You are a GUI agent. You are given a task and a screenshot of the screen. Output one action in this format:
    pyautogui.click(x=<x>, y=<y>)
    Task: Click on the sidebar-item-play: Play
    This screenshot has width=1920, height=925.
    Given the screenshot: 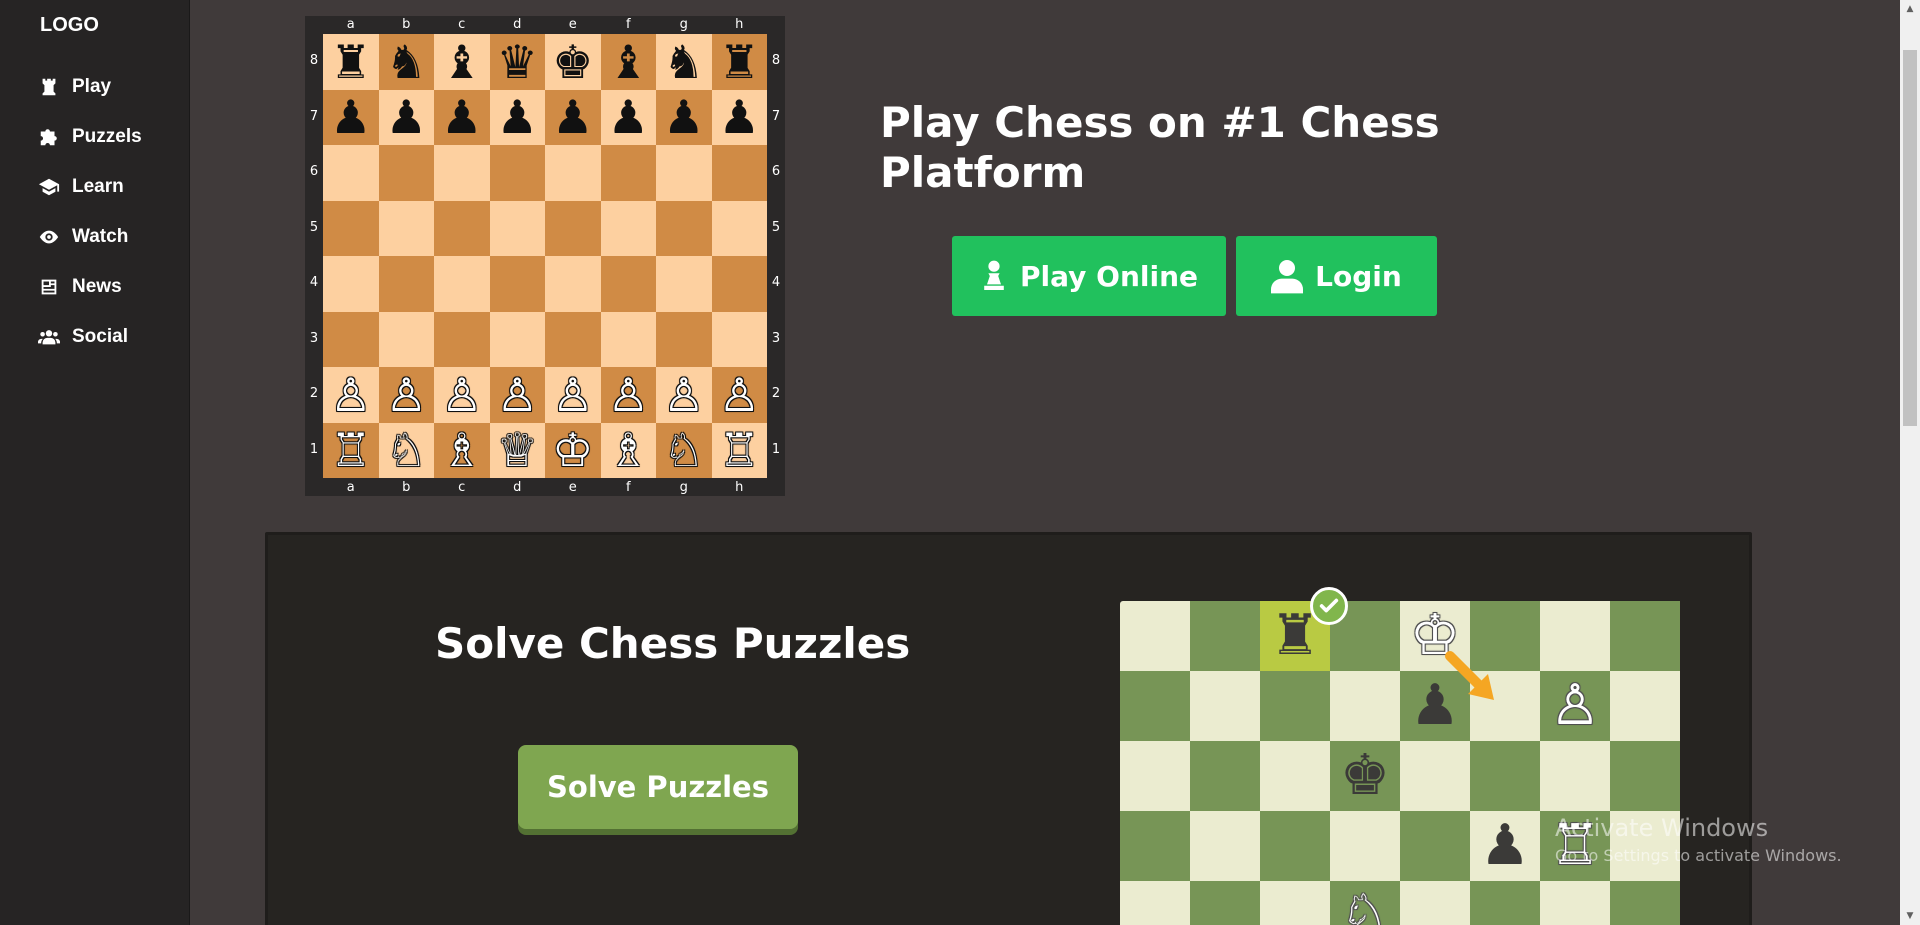 What is the action you would take?
    pyautogui.click(x=90, y=87)
    